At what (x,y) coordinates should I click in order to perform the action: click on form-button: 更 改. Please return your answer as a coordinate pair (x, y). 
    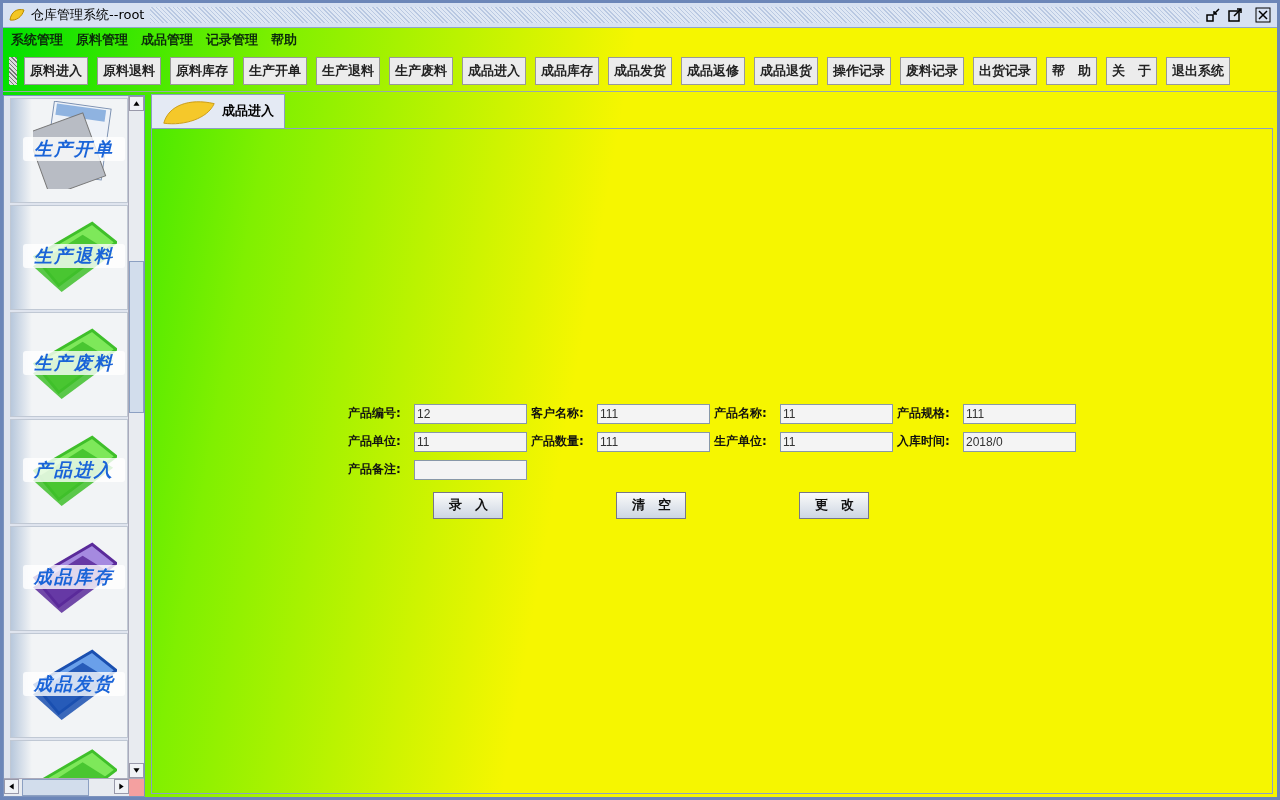
    Looking at the image, I should click on (834, 505).